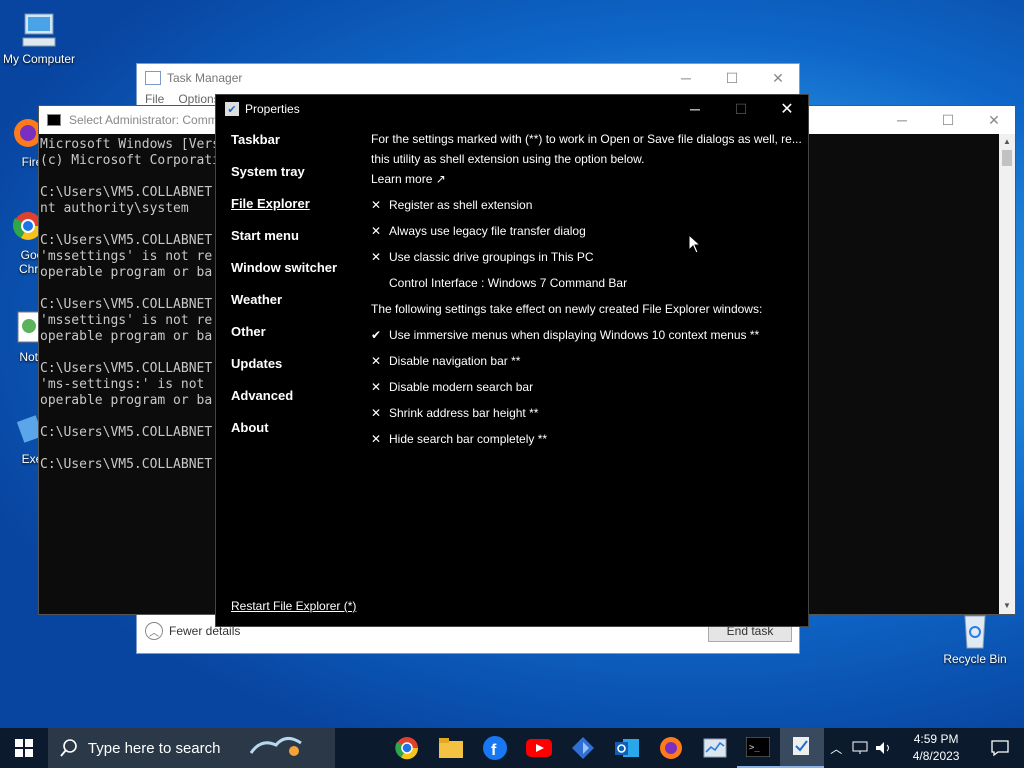 The width and height of the screenshot is (1024, 768). I want to click on search-box: Type here to search, so click(191, 748).